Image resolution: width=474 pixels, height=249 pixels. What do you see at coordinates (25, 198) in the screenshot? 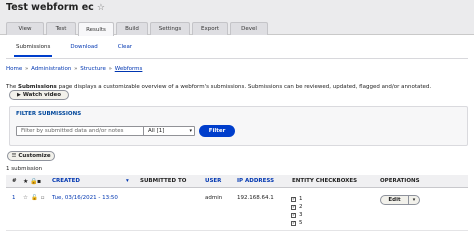
I see `star-outline-icon: ☆` at bounding box center [25, 198].